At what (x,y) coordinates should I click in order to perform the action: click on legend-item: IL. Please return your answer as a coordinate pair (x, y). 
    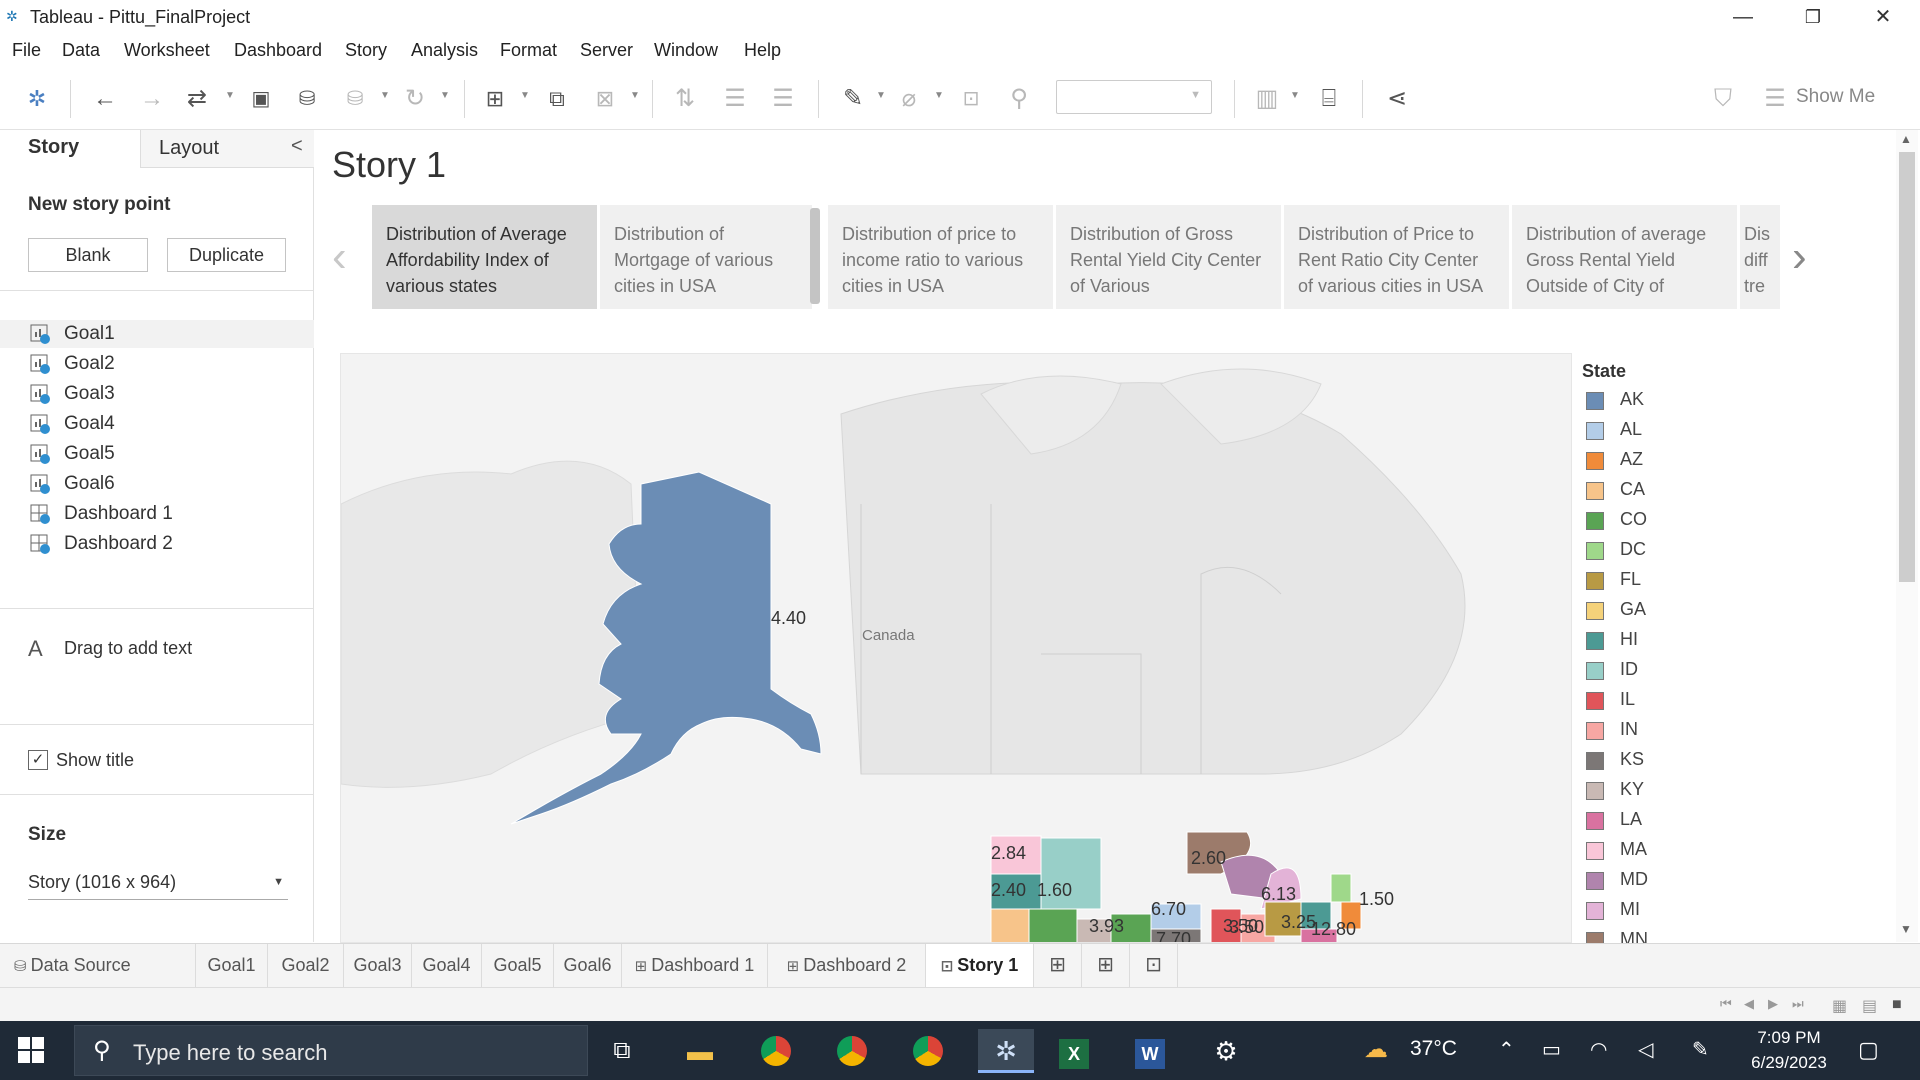
    Looking at the image, I should click on (1676, 701).